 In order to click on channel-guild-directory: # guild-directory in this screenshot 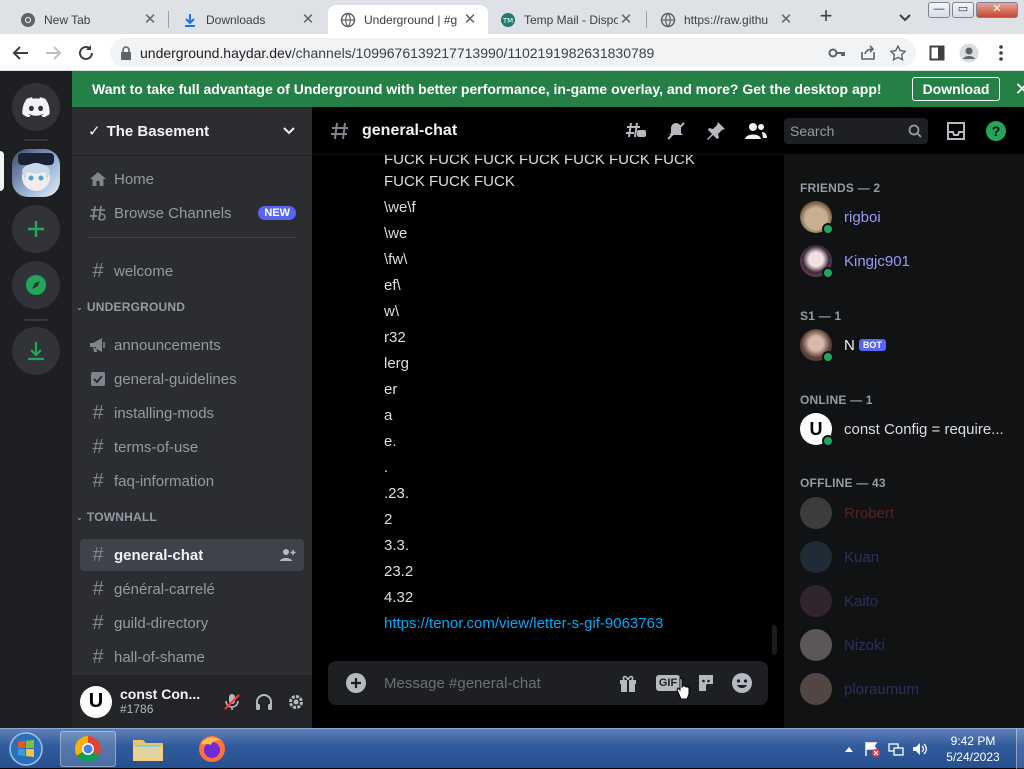, I will do `click(192, 623)`.